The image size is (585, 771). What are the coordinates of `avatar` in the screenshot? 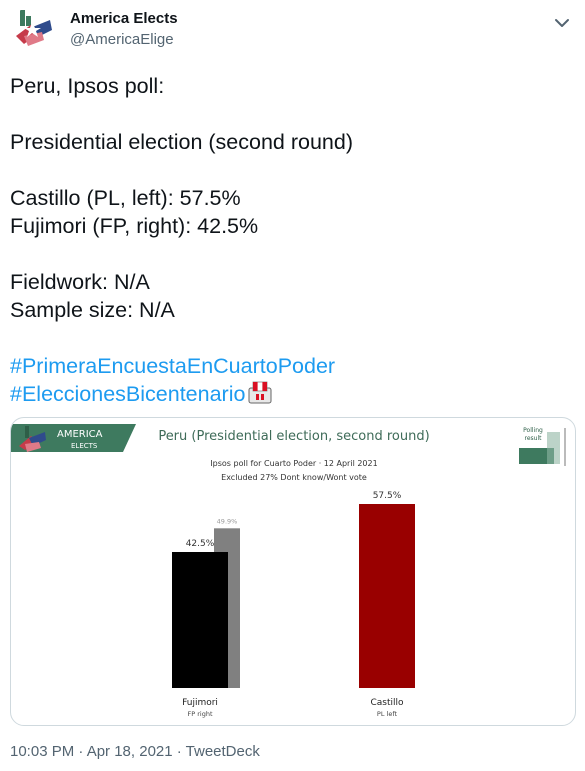 It's located at (34, 30).